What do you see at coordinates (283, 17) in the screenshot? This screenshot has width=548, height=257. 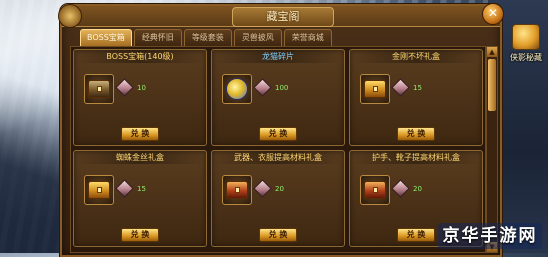 I see `window-title: 藏宝阁` at bounding box center [283, 17].